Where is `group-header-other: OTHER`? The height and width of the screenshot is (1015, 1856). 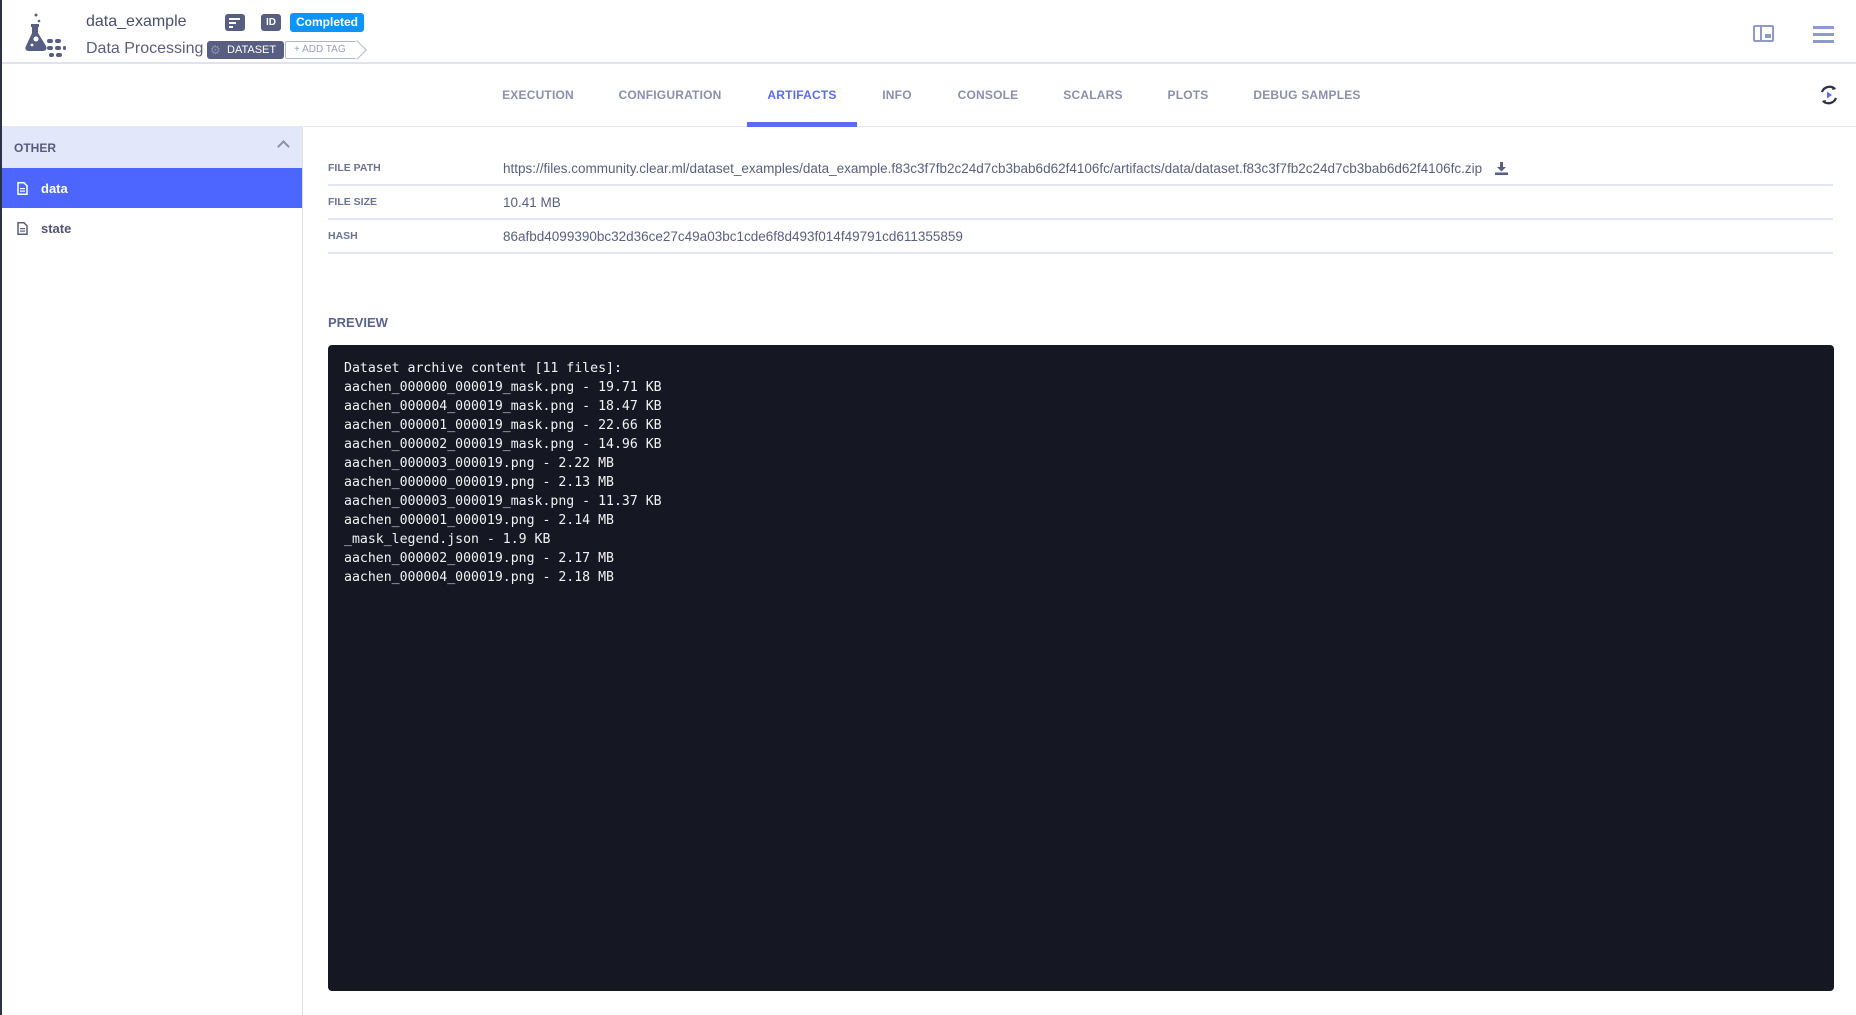 group-header-other: OTHER is located at coordinates (152, 147).